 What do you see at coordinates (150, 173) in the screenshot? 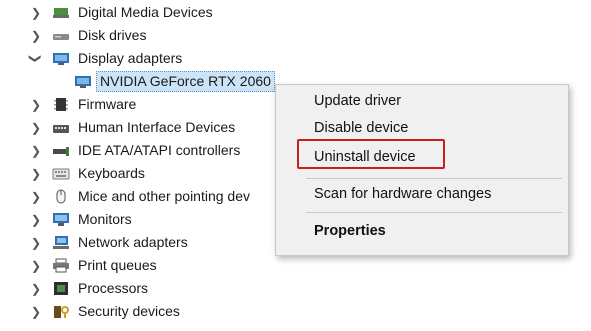
I see `tree-item-keyboards: ❯ Keyboards` at bounding box center [150, 173].